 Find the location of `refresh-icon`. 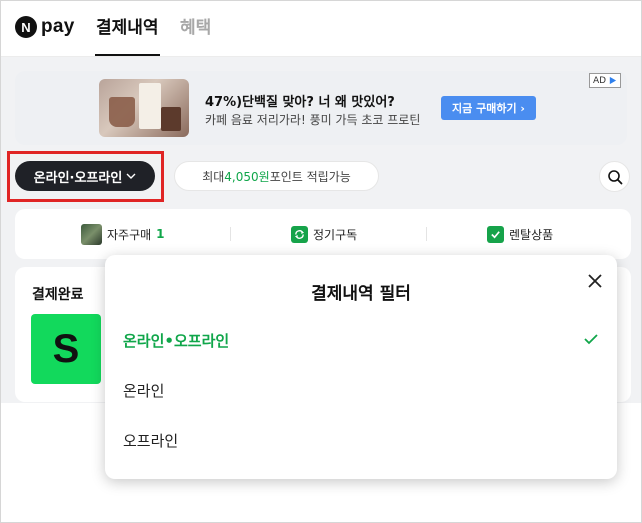

refresh-icon is located at coordinates (299, 234).